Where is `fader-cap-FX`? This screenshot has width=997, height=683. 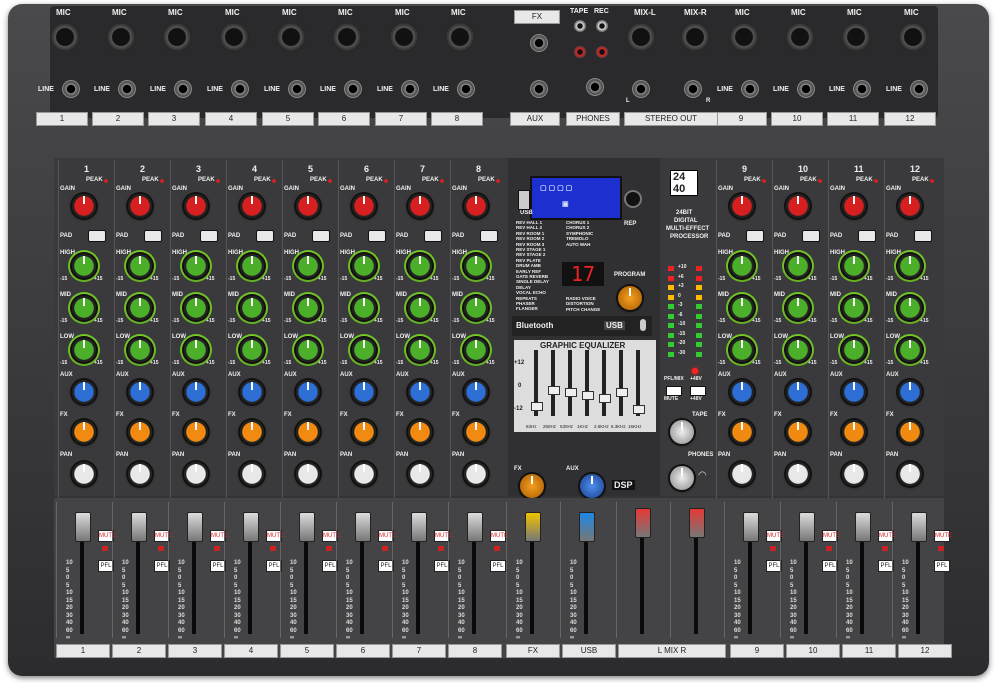
fader-cap-FX is located at coordinates (533, 527).